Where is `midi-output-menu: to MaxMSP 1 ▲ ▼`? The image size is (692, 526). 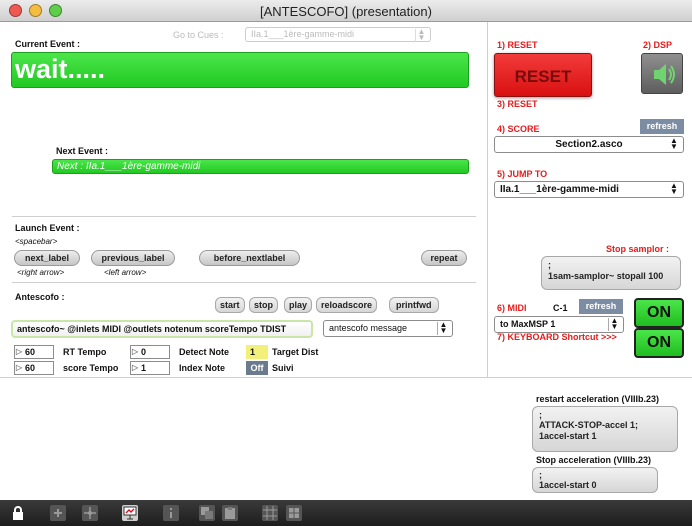
midi-output-menu: to MaxMSP 1 ▲ ▼ is located at coordinates (559, 324).